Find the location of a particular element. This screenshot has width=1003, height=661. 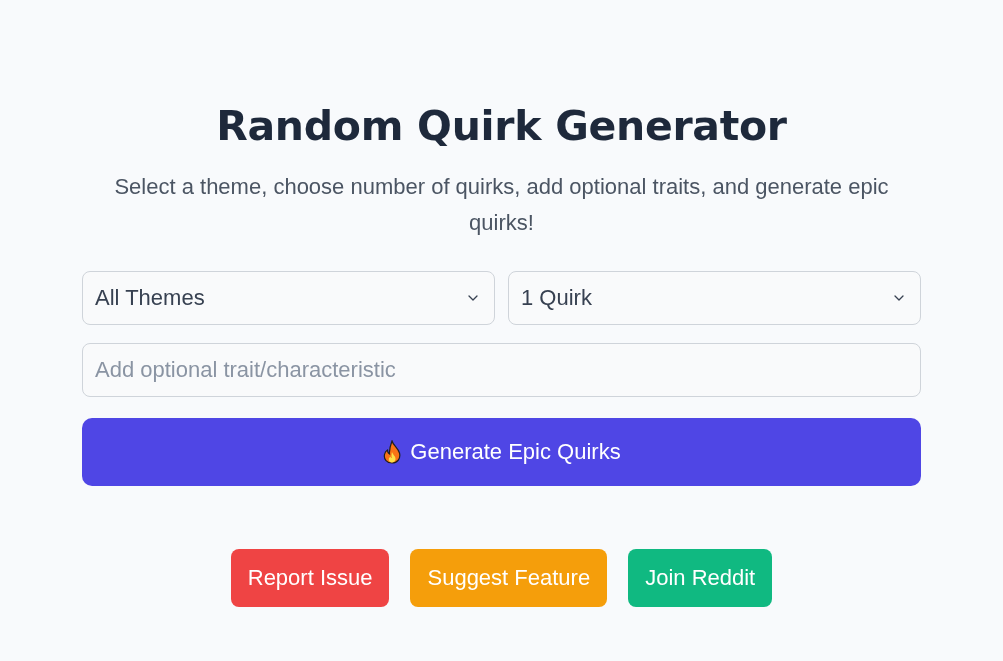

trait-input-field: Add optional trait/characteristic is located at coordinates (501, 370).